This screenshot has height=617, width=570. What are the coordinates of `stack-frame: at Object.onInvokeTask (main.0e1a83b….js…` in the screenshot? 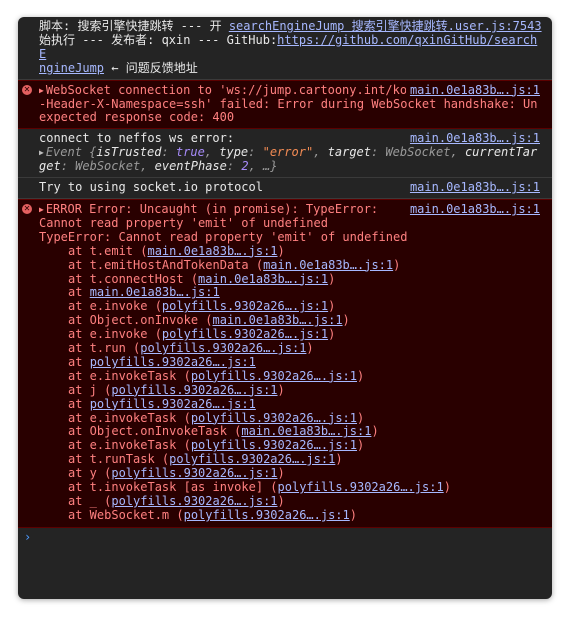 It's located at (290, 432).